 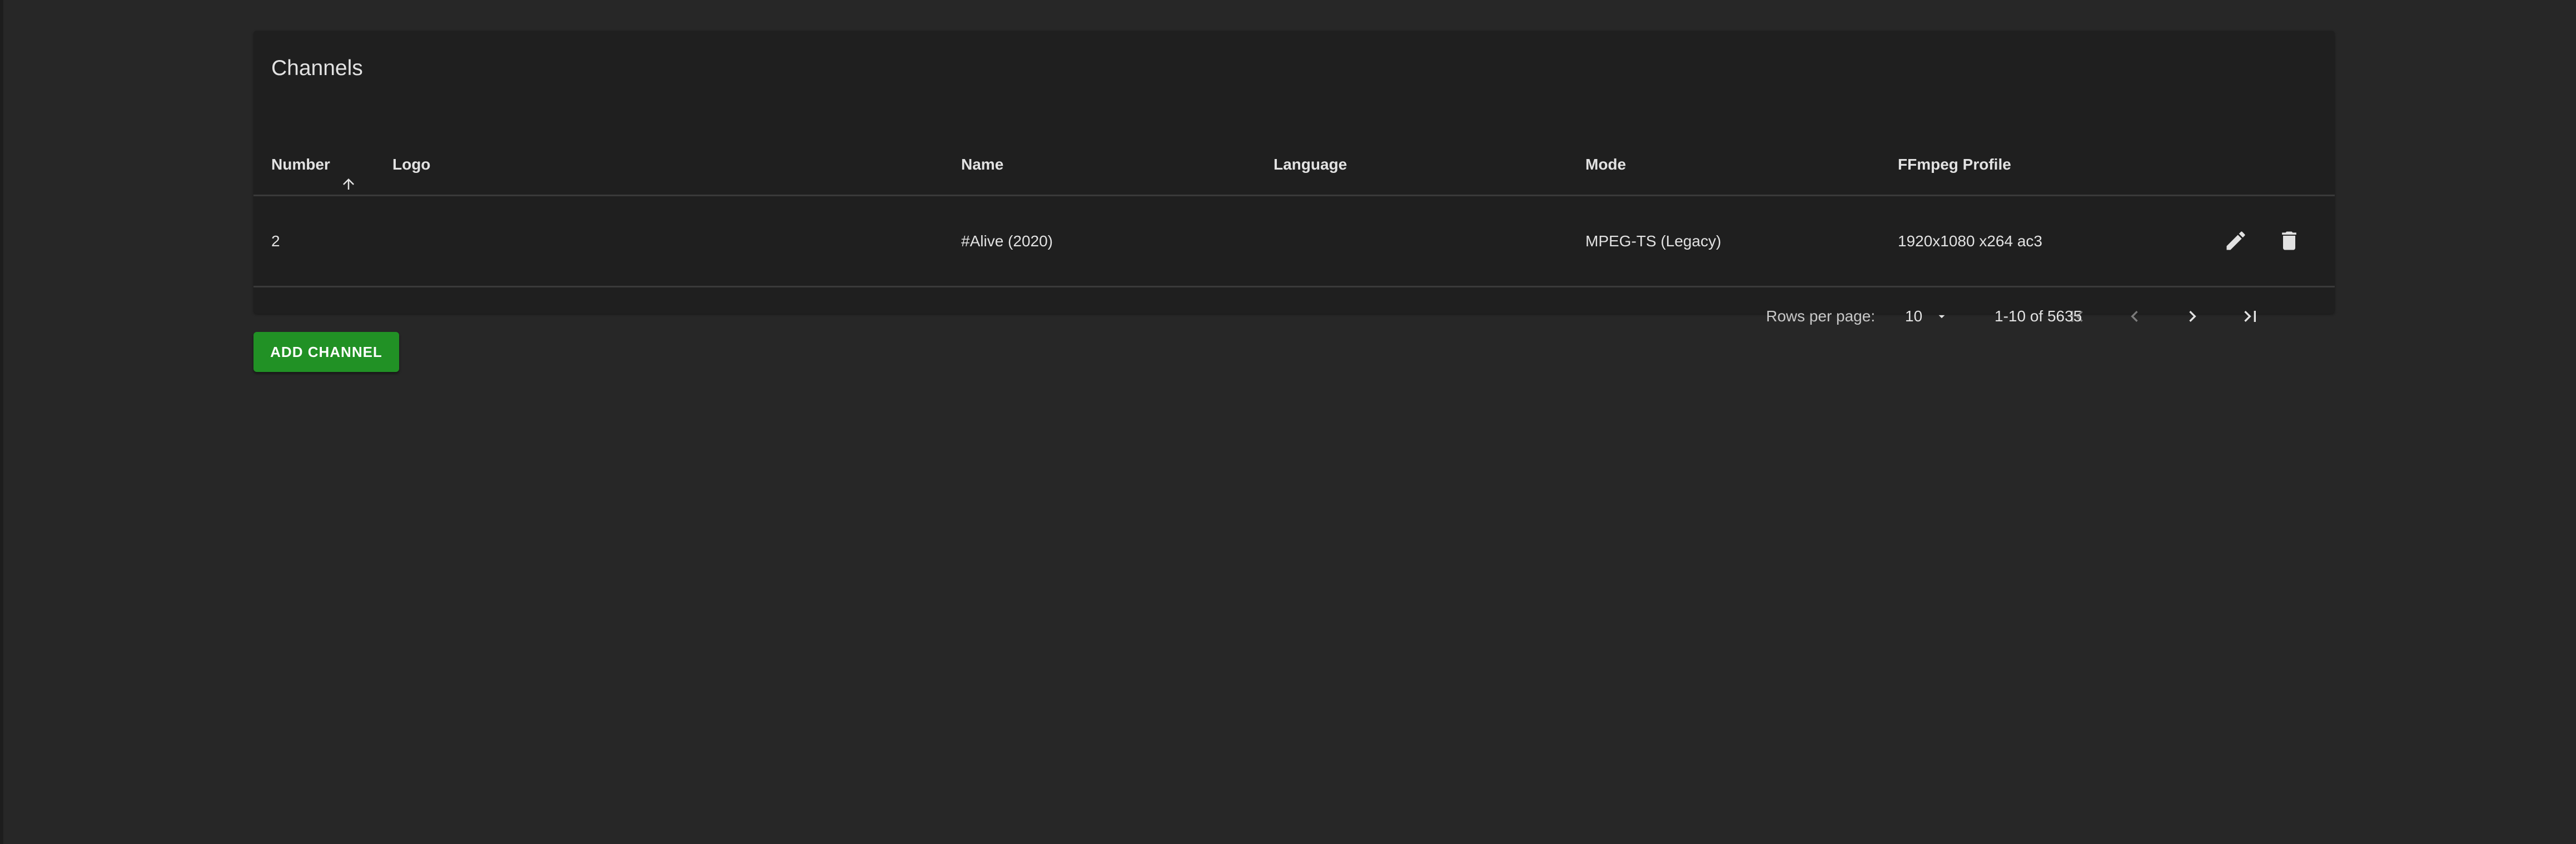 I want to click on caret-down-icon, so click(x=1942, y=316).